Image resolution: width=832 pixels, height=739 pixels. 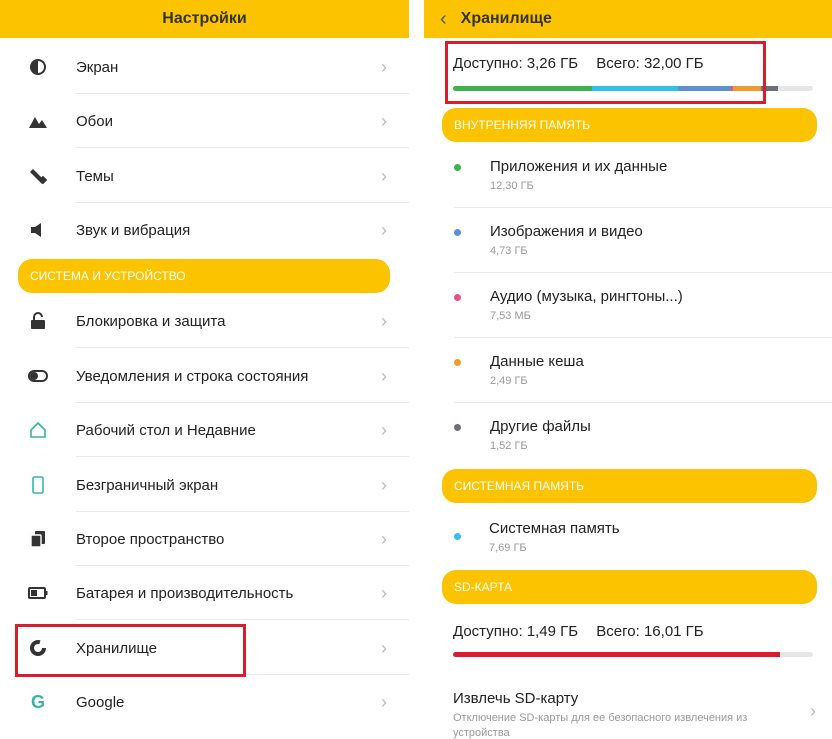 I want to click on menu-item-label: Батарея и производительность, so click(x=185, y=593).